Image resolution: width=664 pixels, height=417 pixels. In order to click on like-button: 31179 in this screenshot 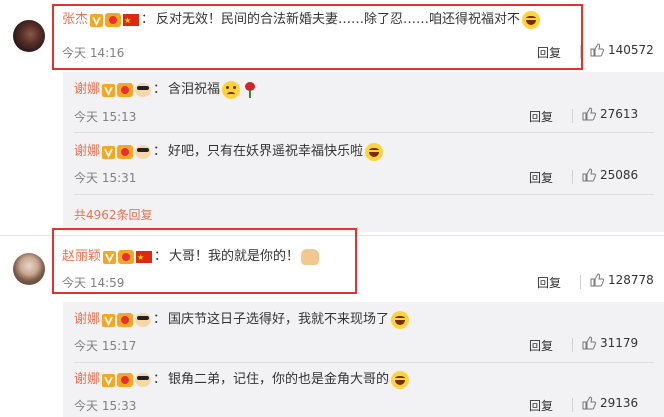, I will do `click(610, 343)`.